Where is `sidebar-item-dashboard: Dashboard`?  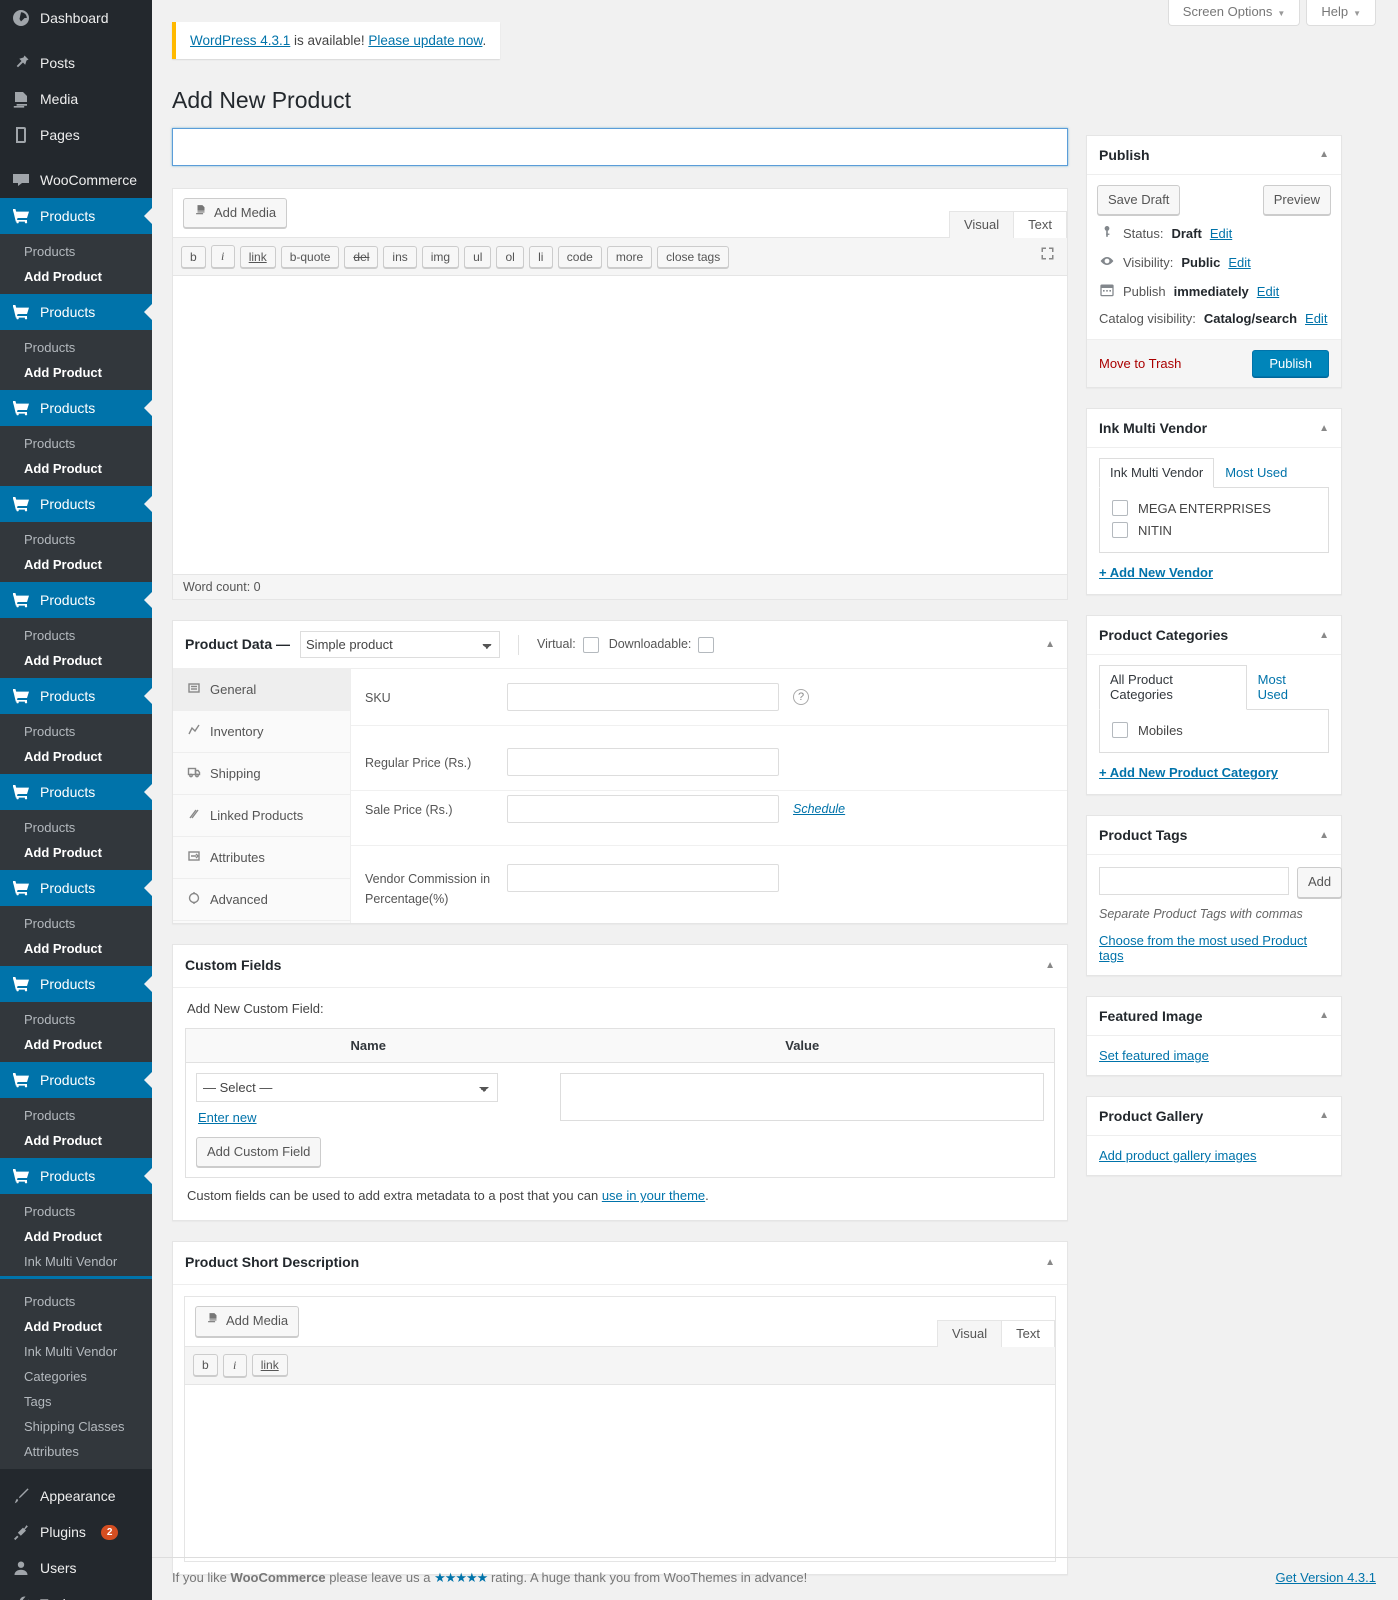 sidebar-item-dashboard: Dashboard is located at coordinates (76, 18).